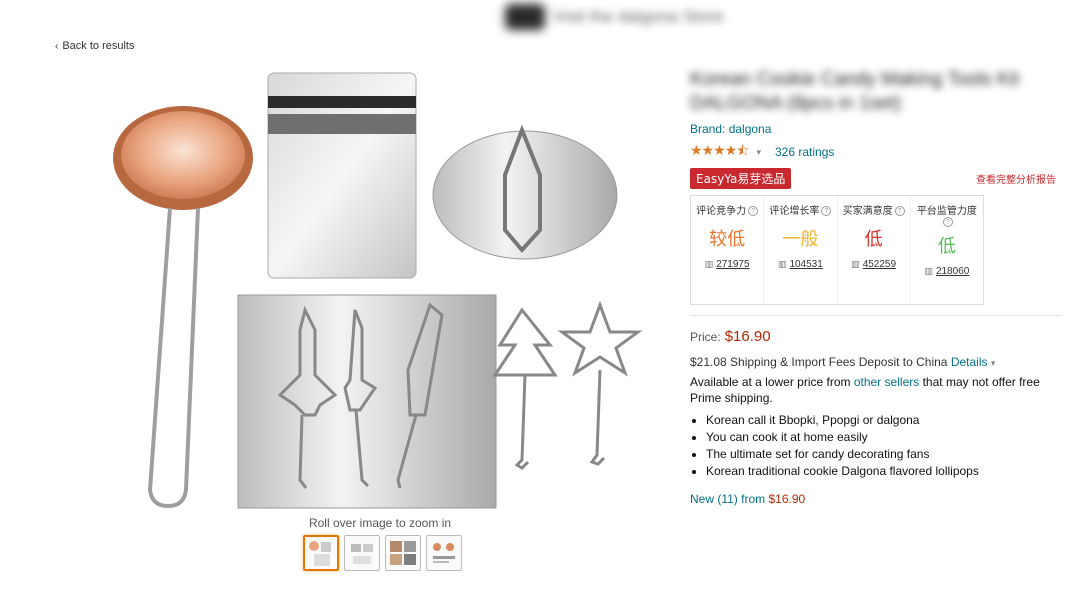 This screenshot has height=595, width=1080. I want to click on metric-comment-growth: 评论增长率? 一般 ▥ 104531, so click(801, 250).